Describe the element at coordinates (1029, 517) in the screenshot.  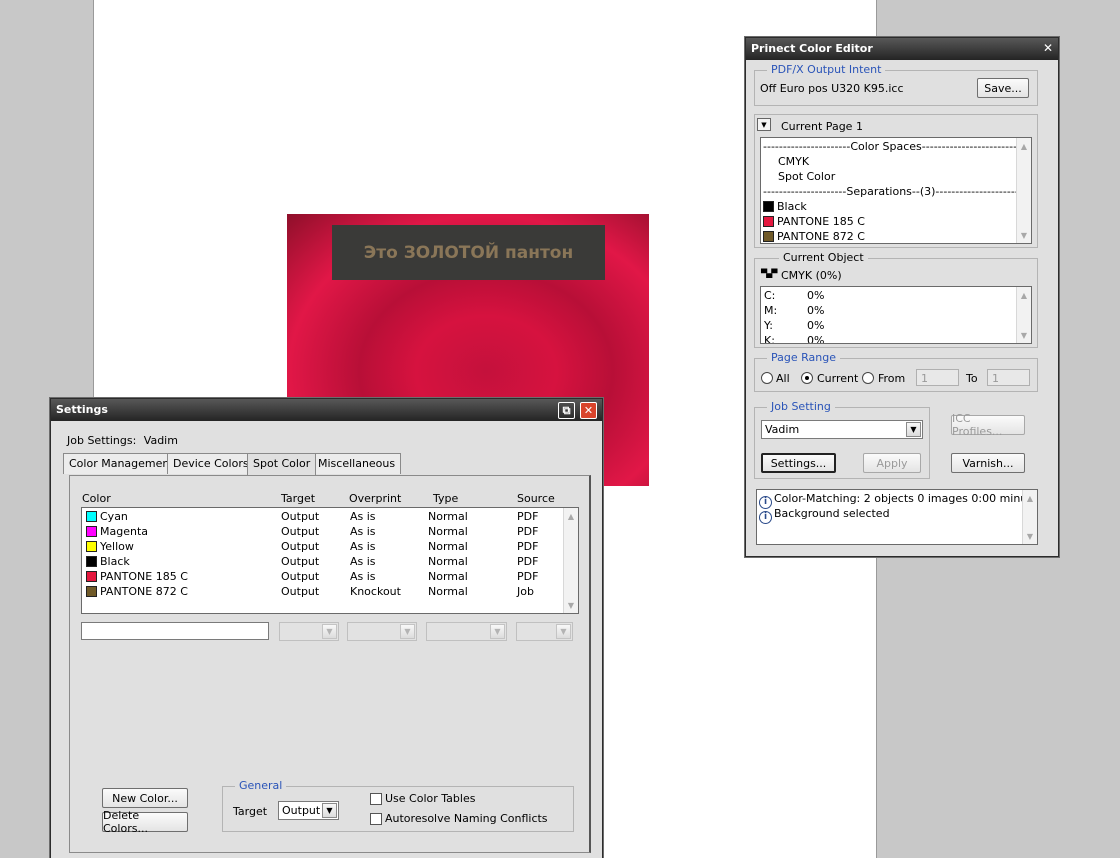
I see `message-log-scrollbar: ▲ ▼` at that location.